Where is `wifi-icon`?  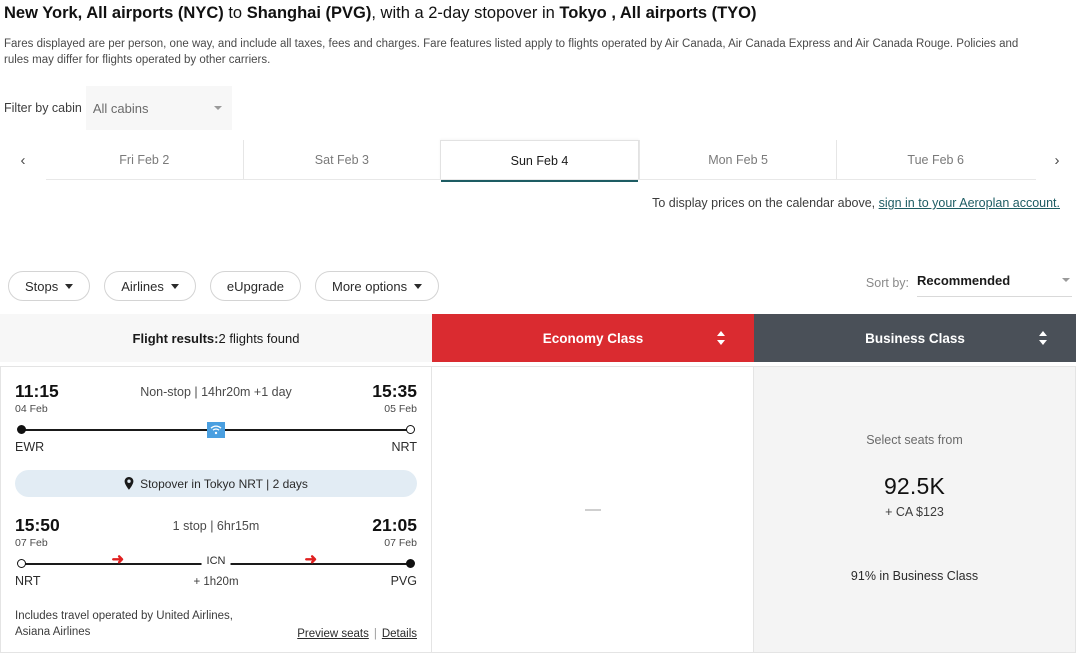
wifi-icon is located at coordinates (216, 430).